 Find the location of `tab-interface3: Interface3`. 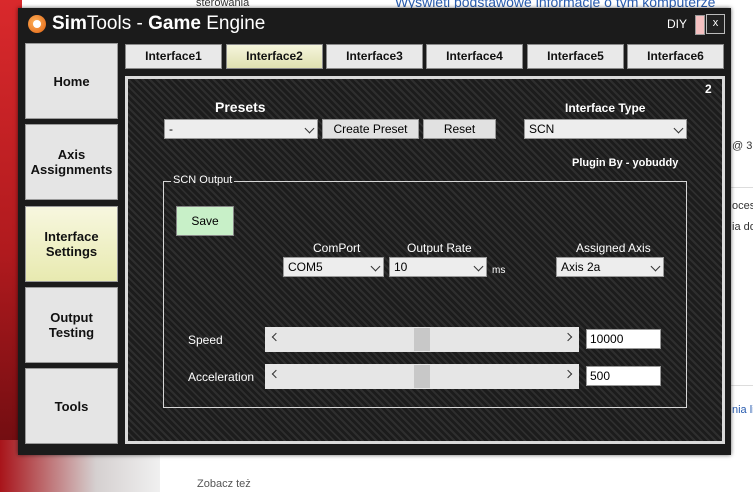

tab-interface3: Interface3 is located at coordinates (374, 56).